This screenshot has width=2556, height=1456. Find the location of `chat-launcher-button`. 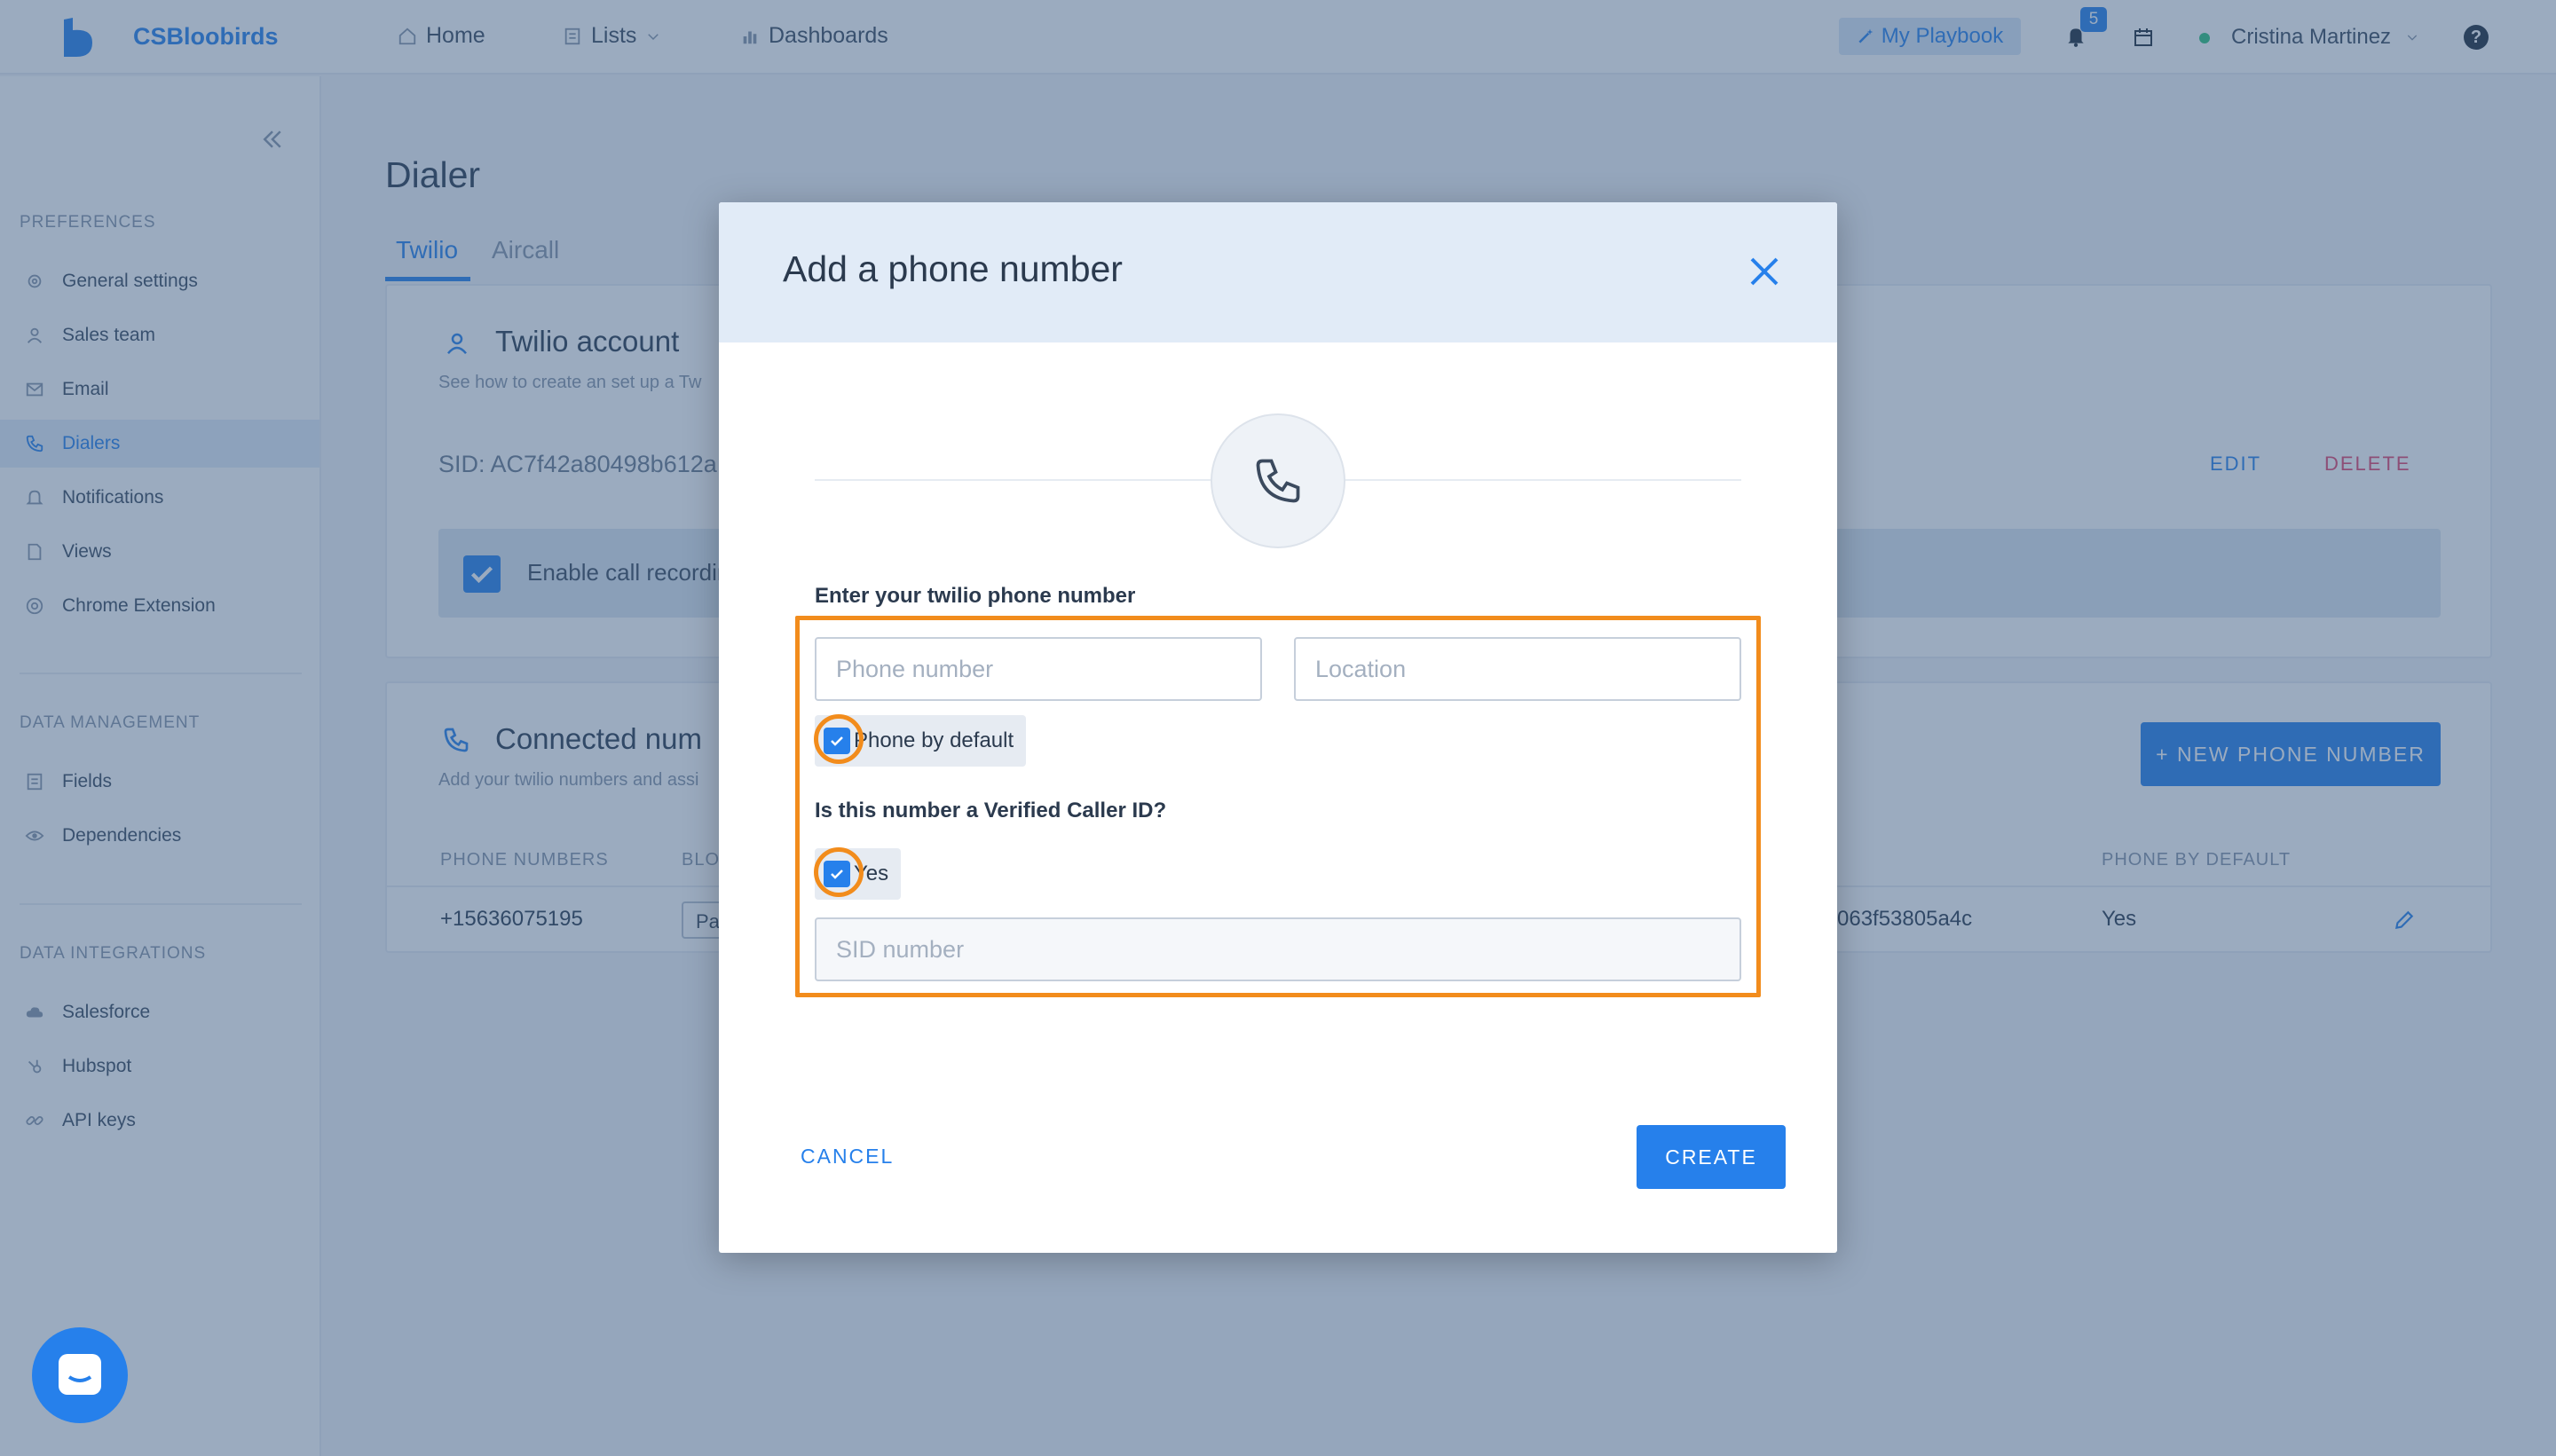

chat-launcher-button is located at coordinates (80, 1375).